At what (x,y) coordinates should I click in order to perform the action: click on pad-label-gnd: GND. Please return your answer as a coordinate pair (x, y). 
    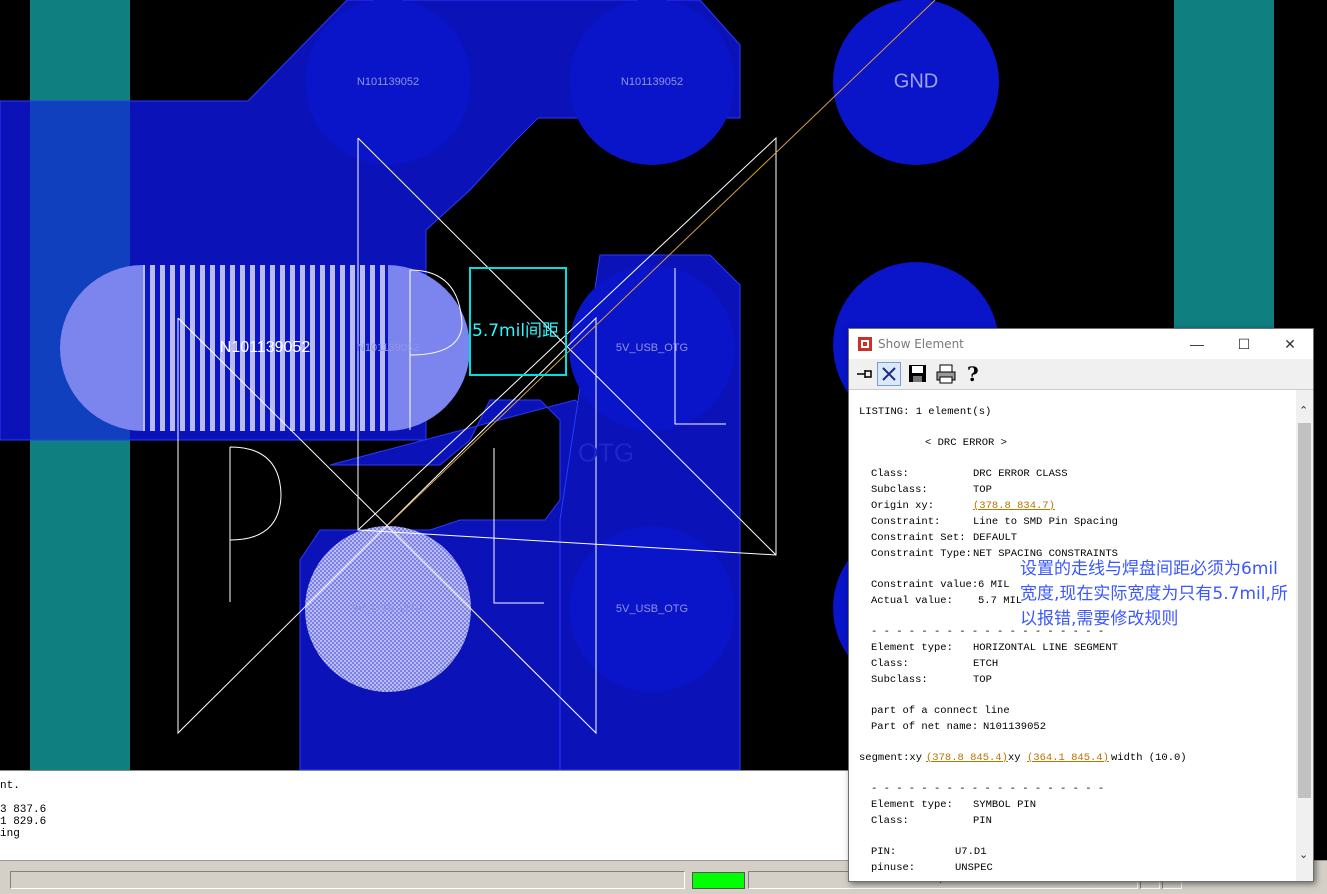
    Looking at the image, I should click on (916, 81).